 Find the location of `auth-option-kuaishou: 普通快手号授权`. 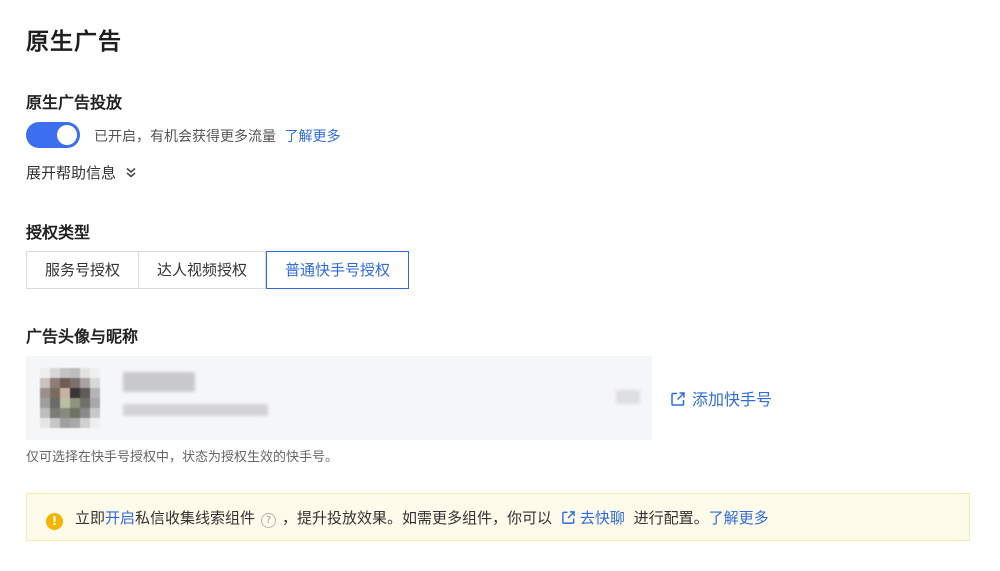

auth-option-kuaishou: 普通快手号授权 is located at coordinates (338, 270).